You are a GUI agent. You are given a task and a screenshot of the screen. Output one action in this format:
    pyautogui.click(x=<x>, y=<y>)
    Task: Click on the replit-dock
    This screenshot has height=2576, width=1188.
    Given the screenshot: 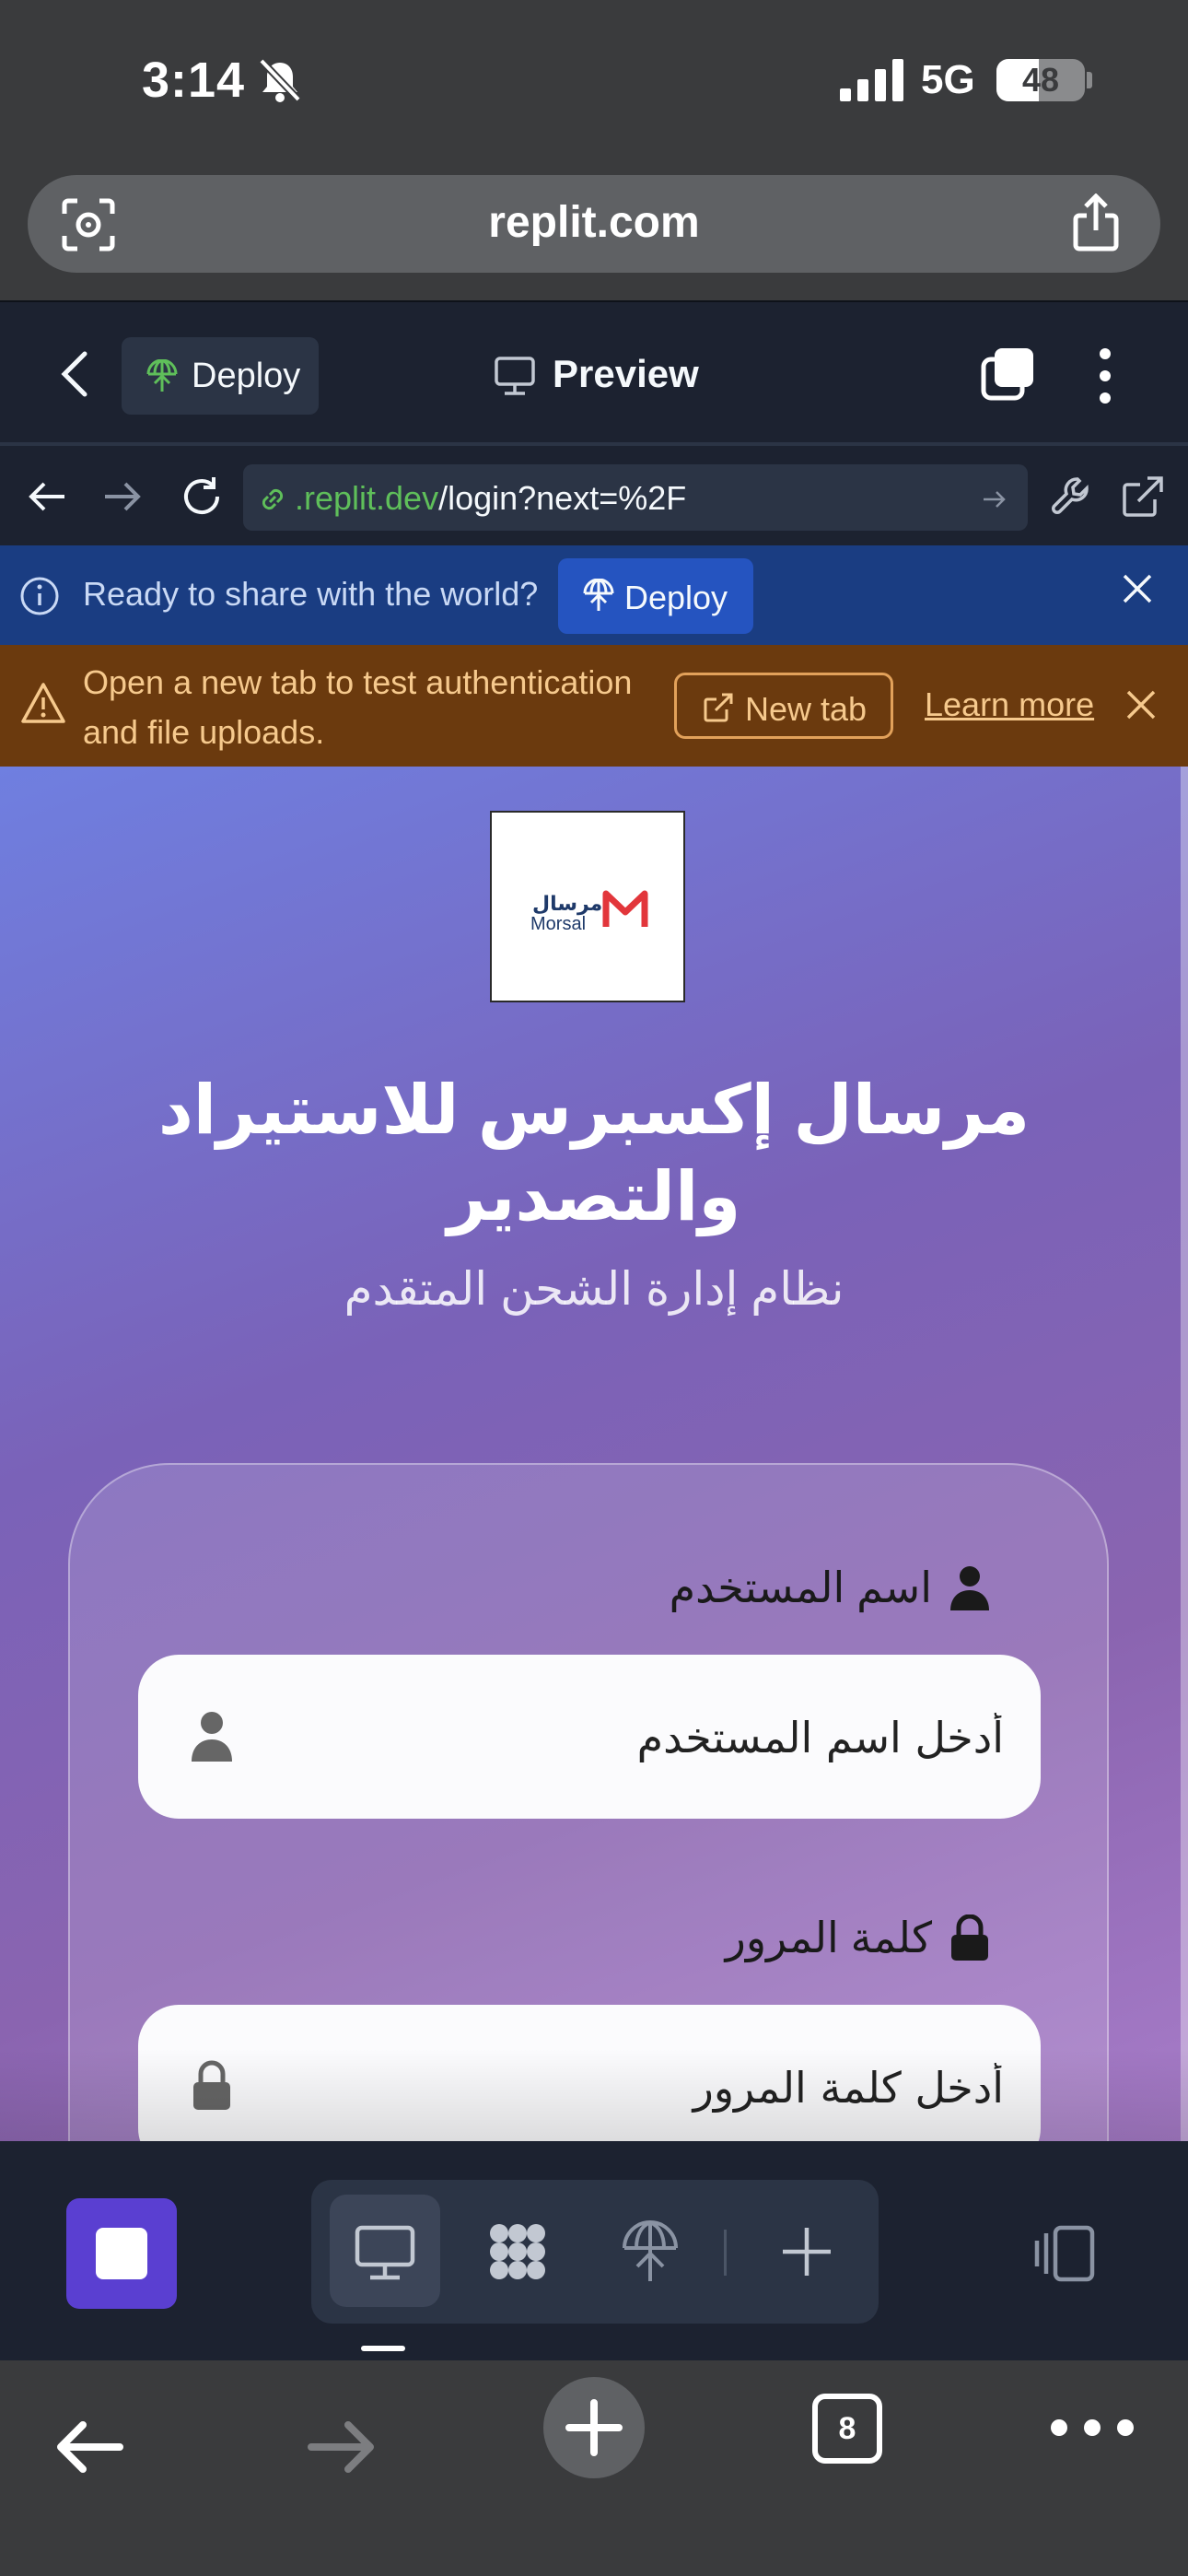 What is the action you would take?
    pyautogui.click(x=594, y=2250)
    